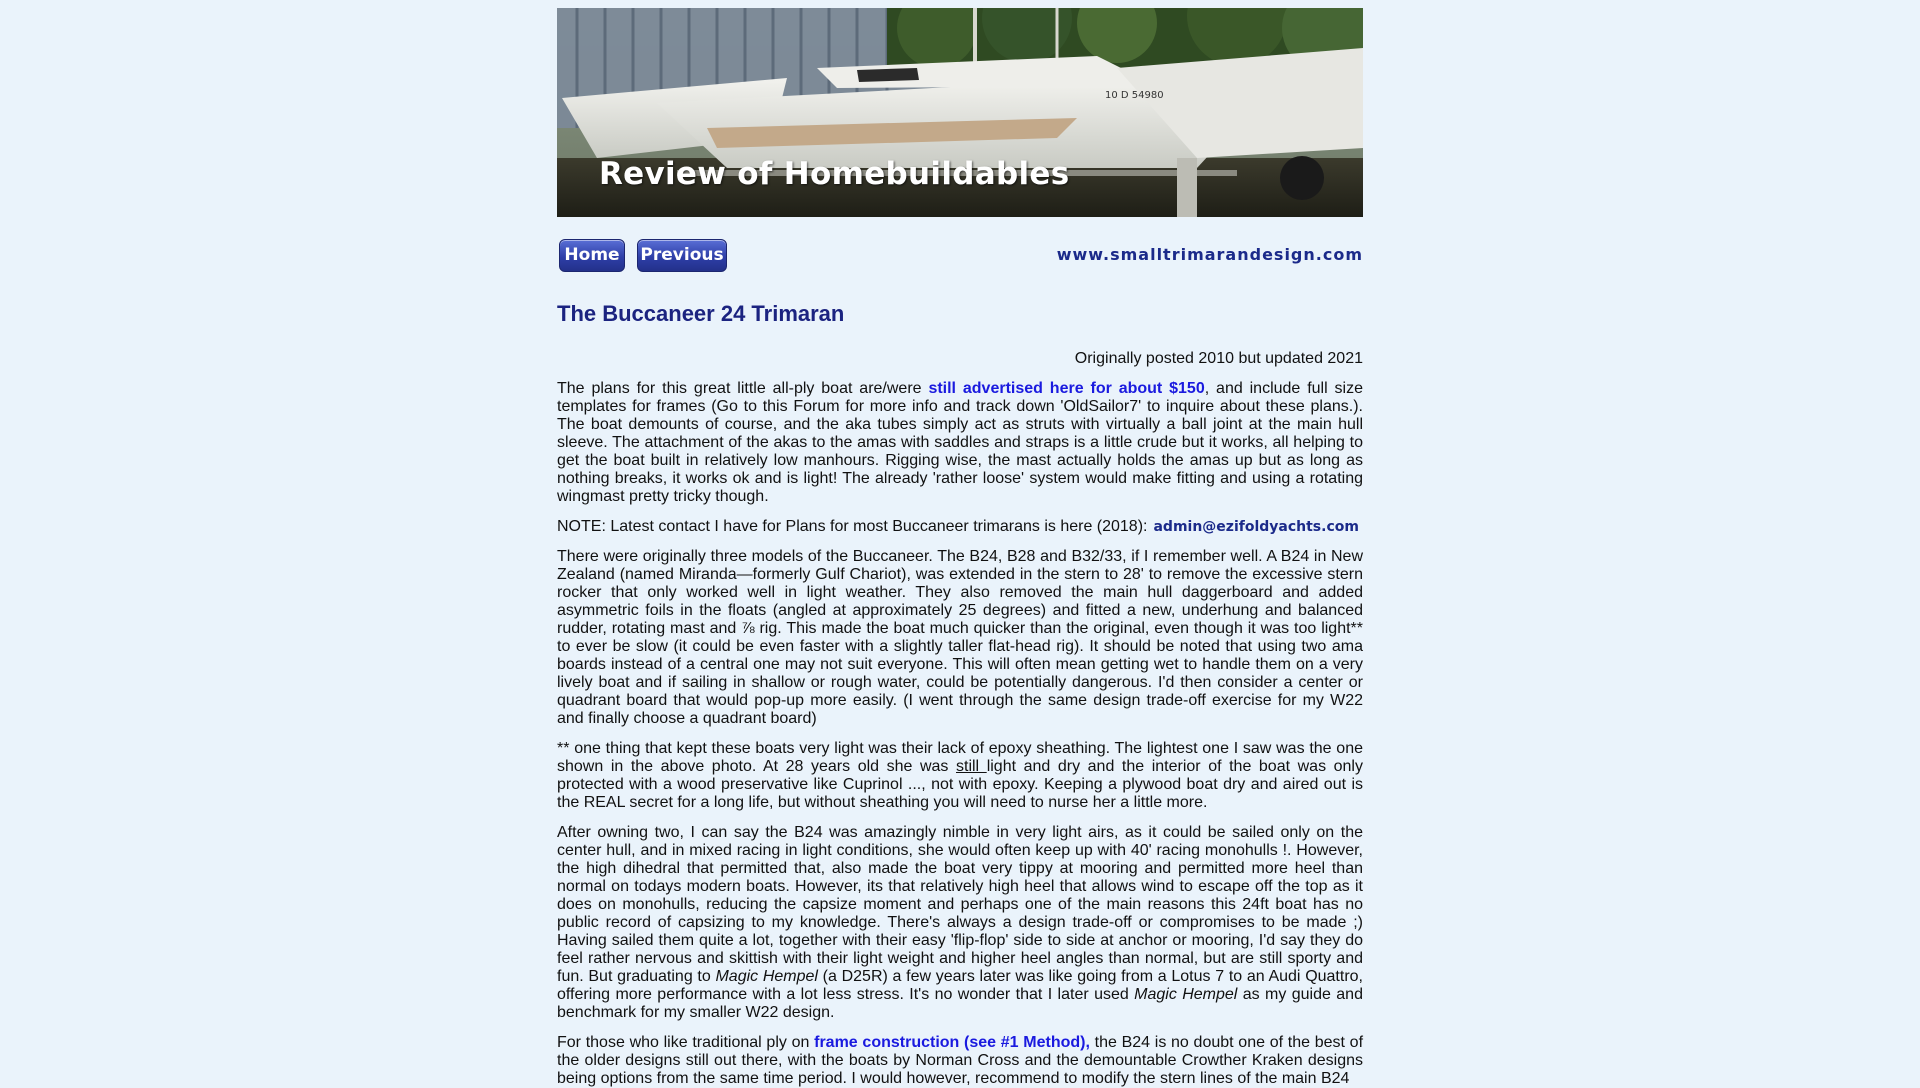 Image resolution: width=1920 pixels, height=1088 pixels. What do you see at coordinates (1210, 254) in the screenshot?
I see `site-url-logo: www.smalltrimarandesign.com` at bounding box center [1210, 254].